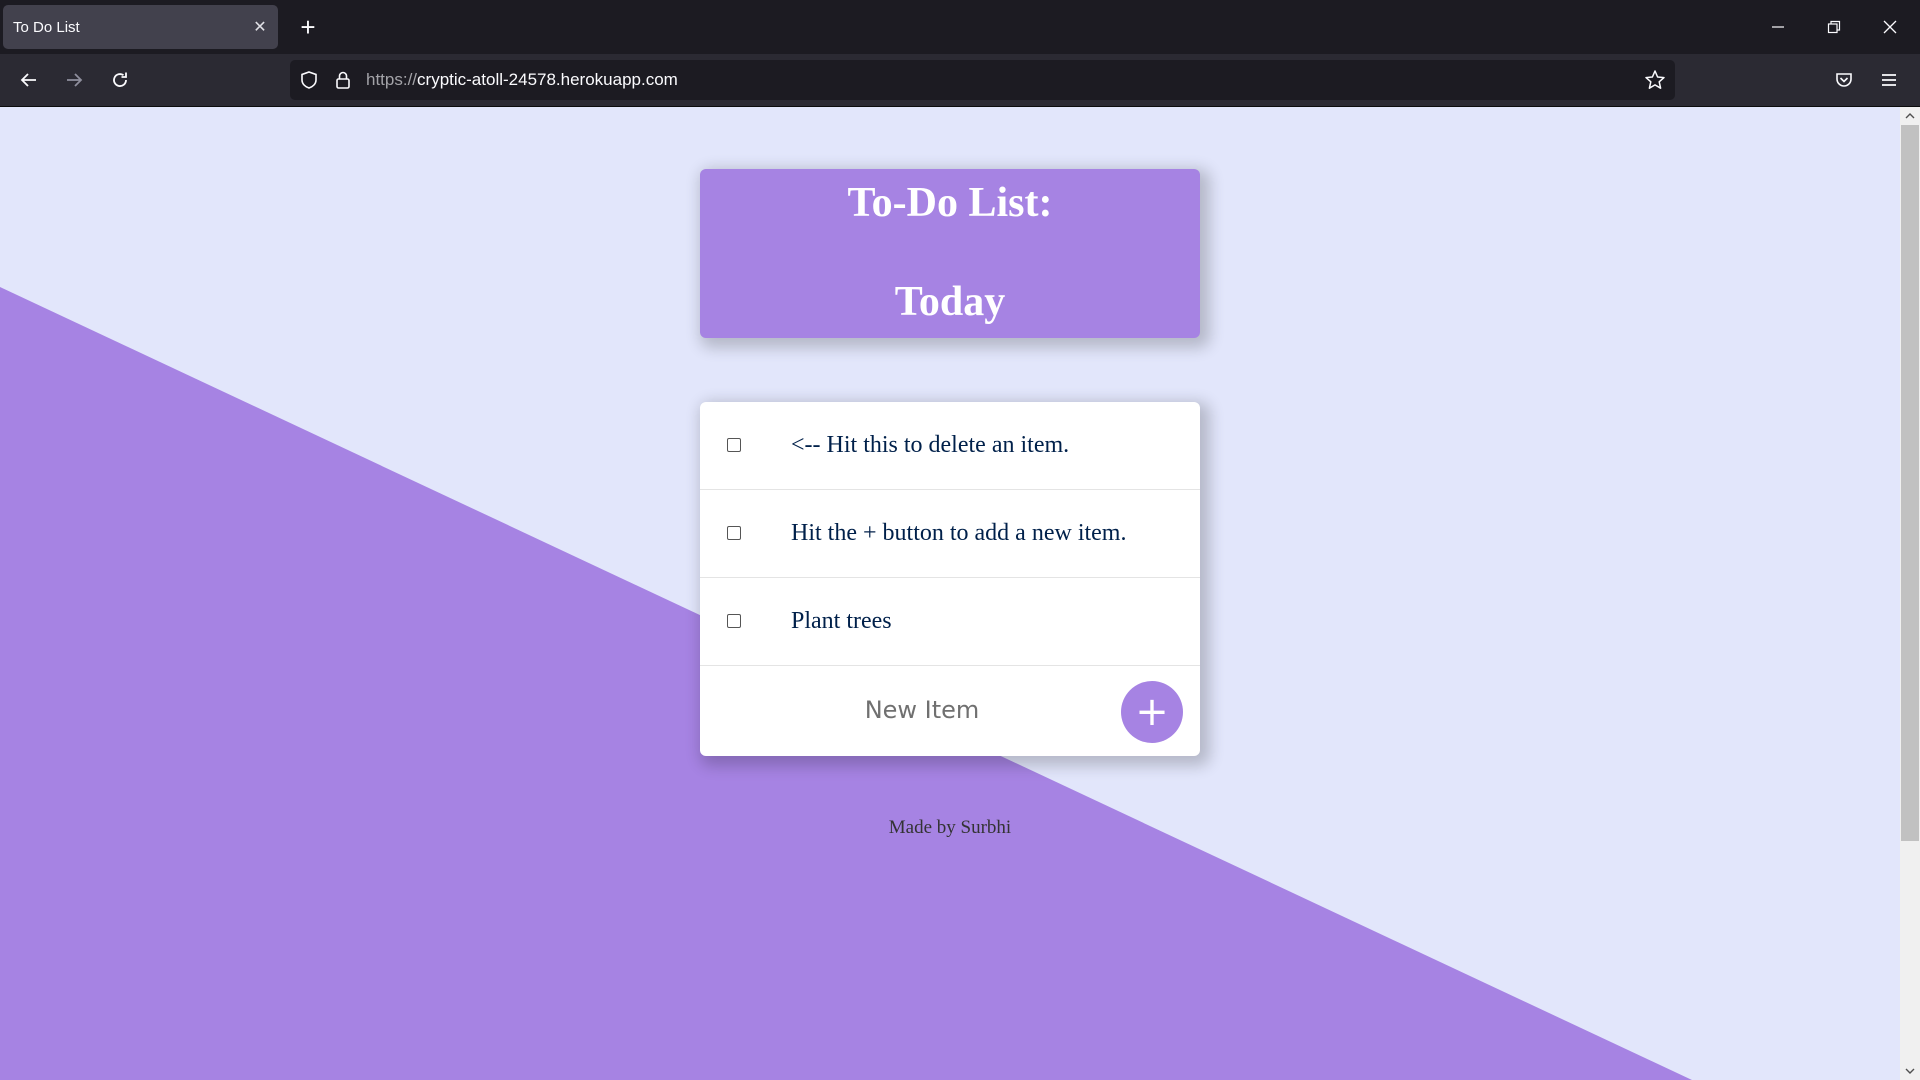  I want to click on close-icon, so click(1890, 27).